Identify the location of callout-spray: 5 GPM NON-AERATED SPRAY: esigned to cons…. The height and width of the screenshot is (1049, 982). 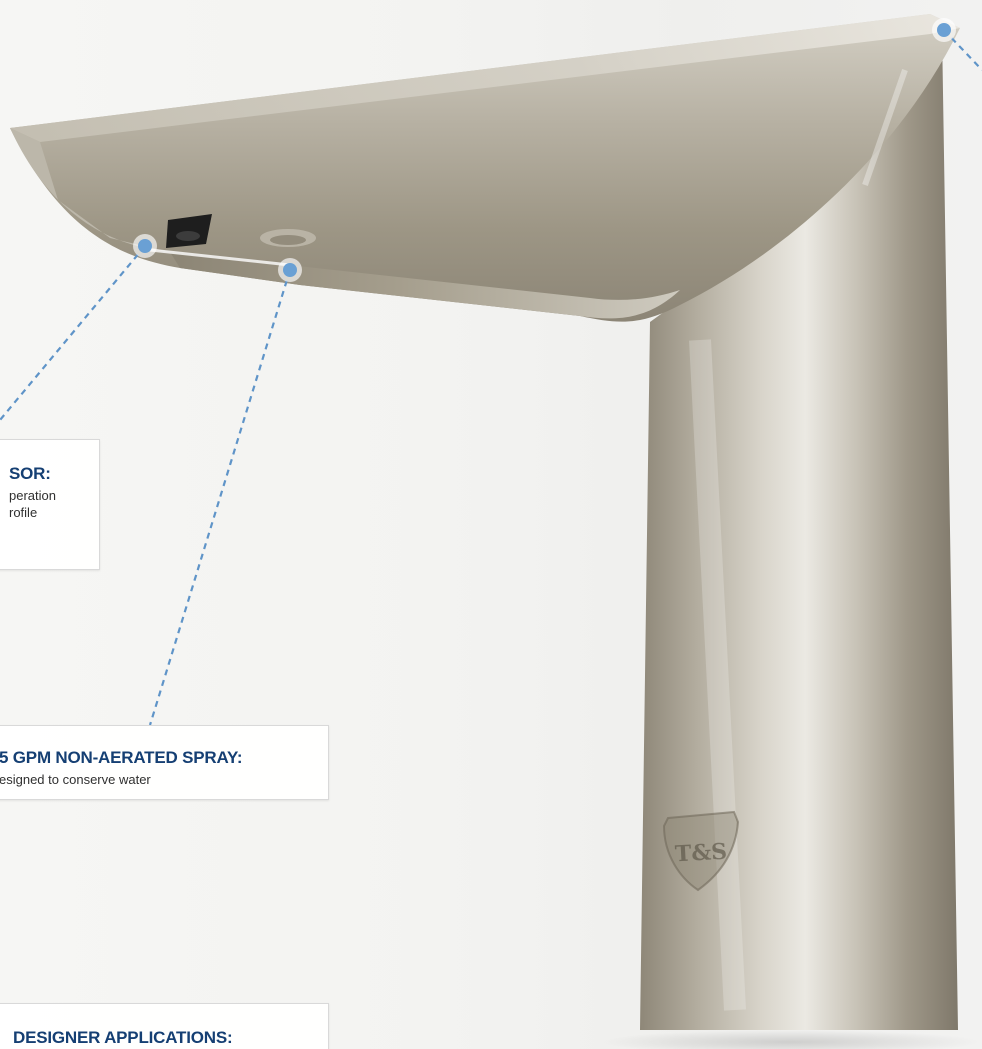
(164, 762).